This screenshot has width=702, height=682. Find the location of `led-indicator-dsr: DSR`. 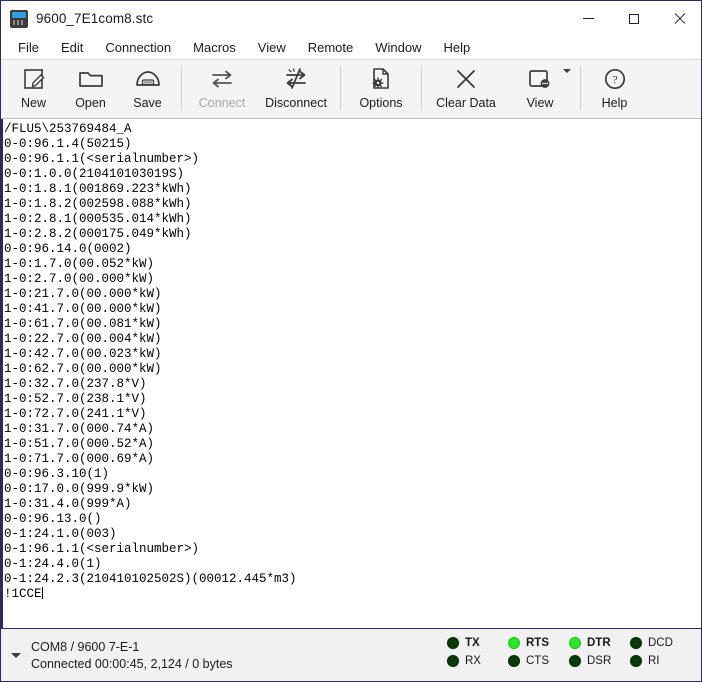

led-indicator-dsr: DSR is located at coordinates (599, 661).